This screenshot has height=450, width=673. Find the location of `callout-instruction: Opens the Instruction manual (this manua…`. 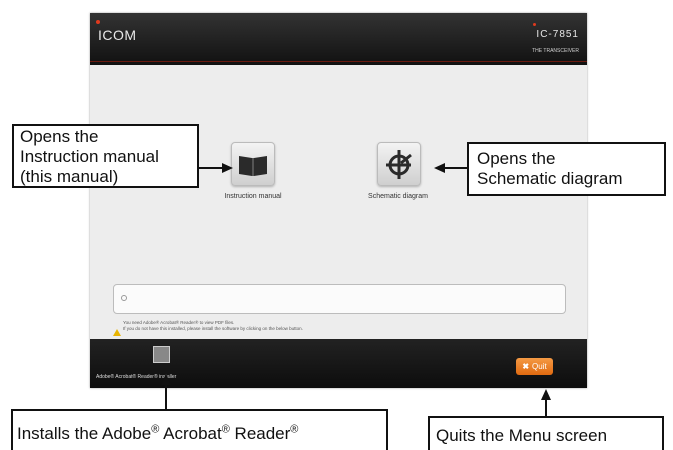

callout-instruction: Opens the Instruction manual (this manua… is located at coordinates (105, 156).